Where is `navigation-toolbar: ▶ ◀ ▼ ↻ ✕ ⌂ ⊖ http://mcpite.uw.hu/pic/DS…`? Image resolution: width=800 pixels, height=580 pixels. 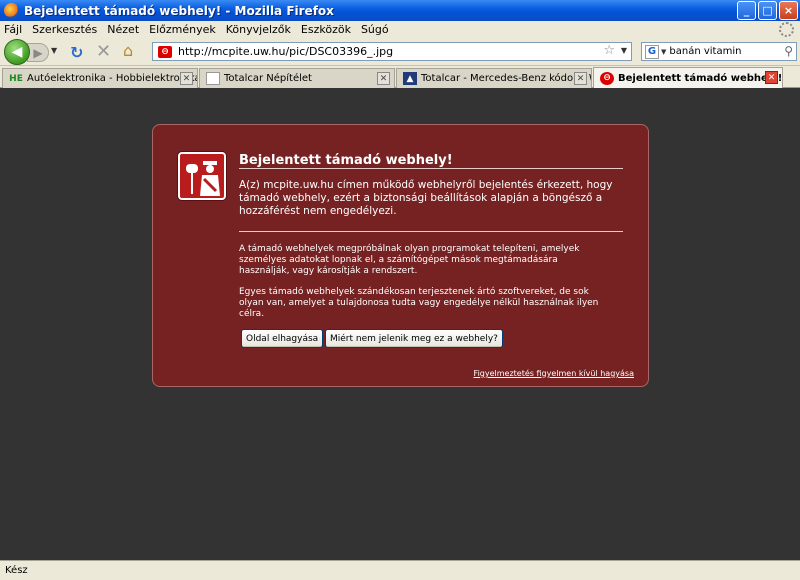 navigation-toolbar: ▶ ◀ ▼ ↻ ✕ ⌂ ⊖ http://mcpite.uw.hu/pic/DS… is located at coordinates (400, 52).